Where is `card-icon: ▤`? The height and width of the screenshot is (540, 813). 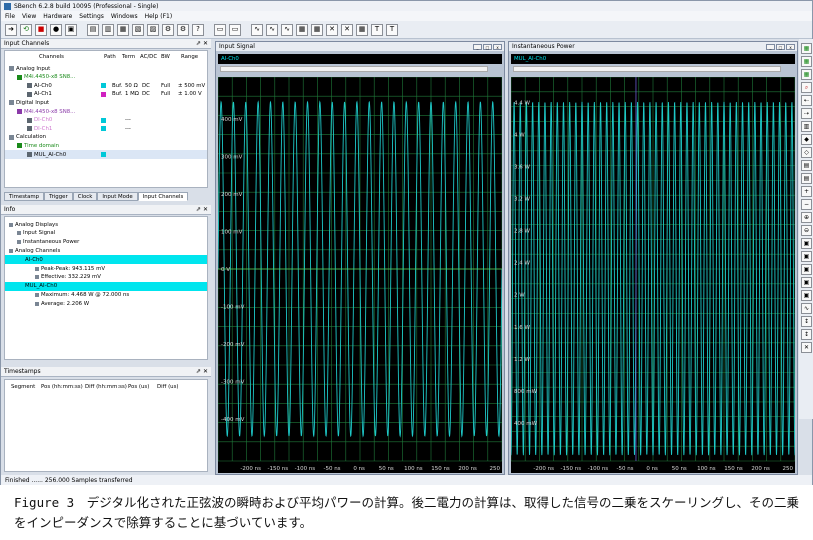
card-icon: ▤ is located at coordinates (93, 29).